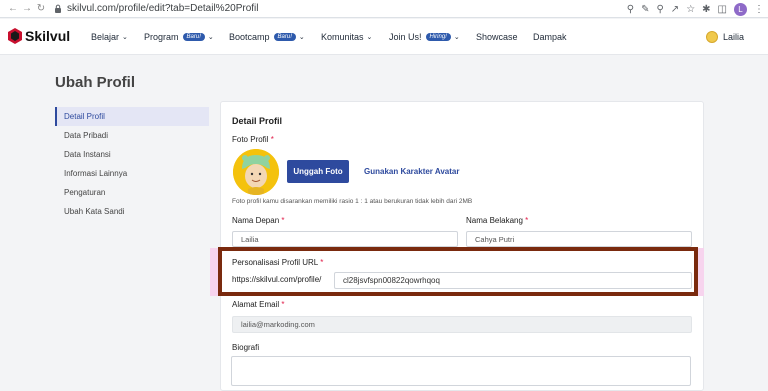 This screenshot has height=391, width=768. I want to click on profile-url-input: cl28jsvfspn00822qowrhqoq, so click(513, 280).